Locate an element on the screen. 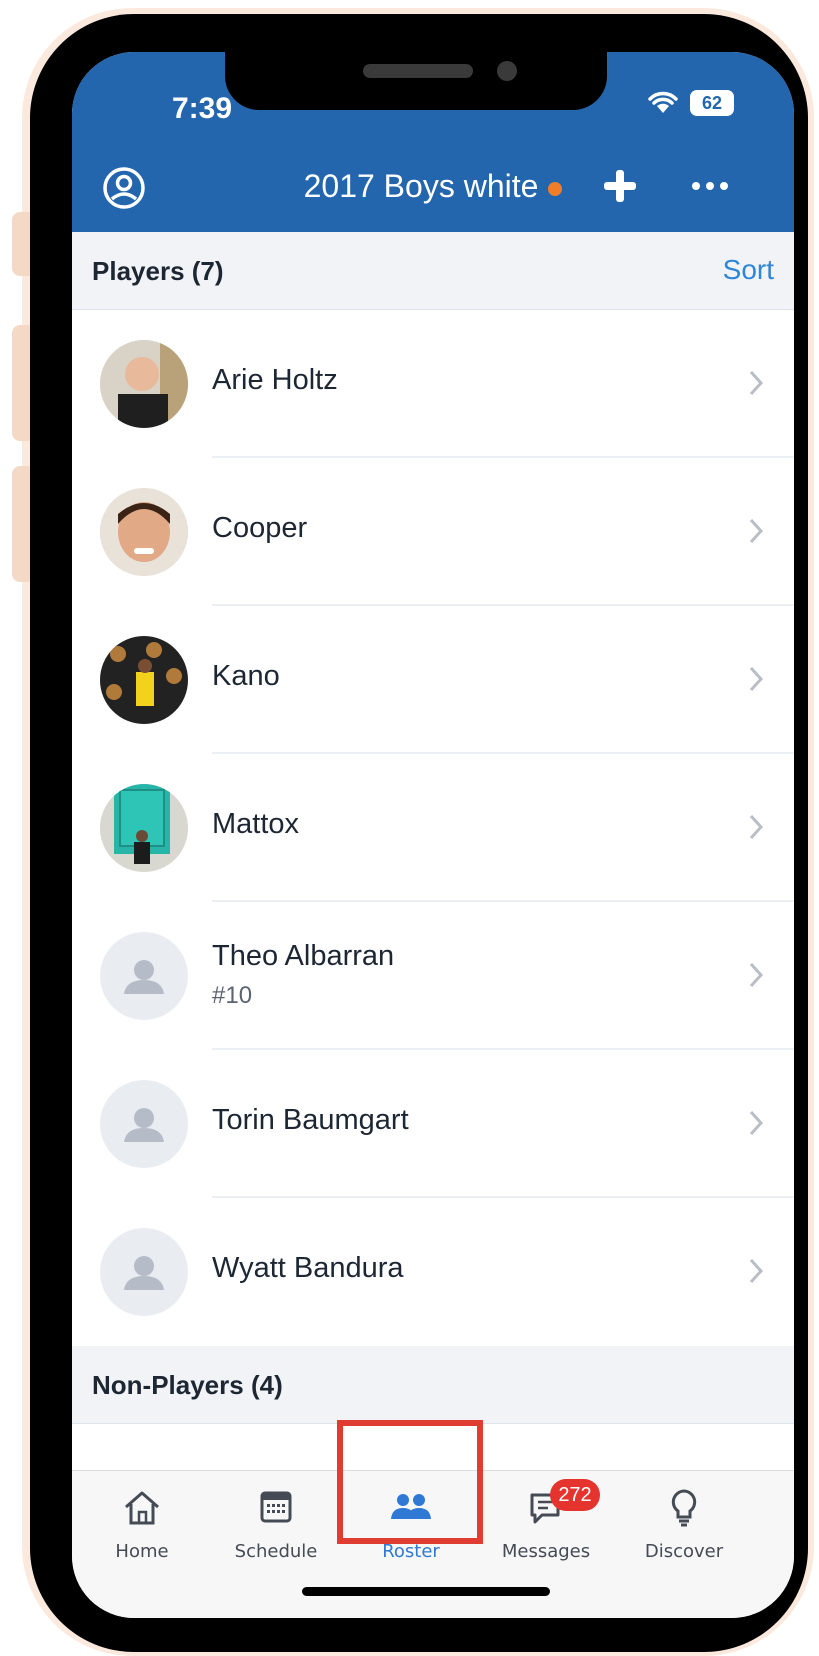  team-name: 2017 Boys white is located at coordinates (421, 186).